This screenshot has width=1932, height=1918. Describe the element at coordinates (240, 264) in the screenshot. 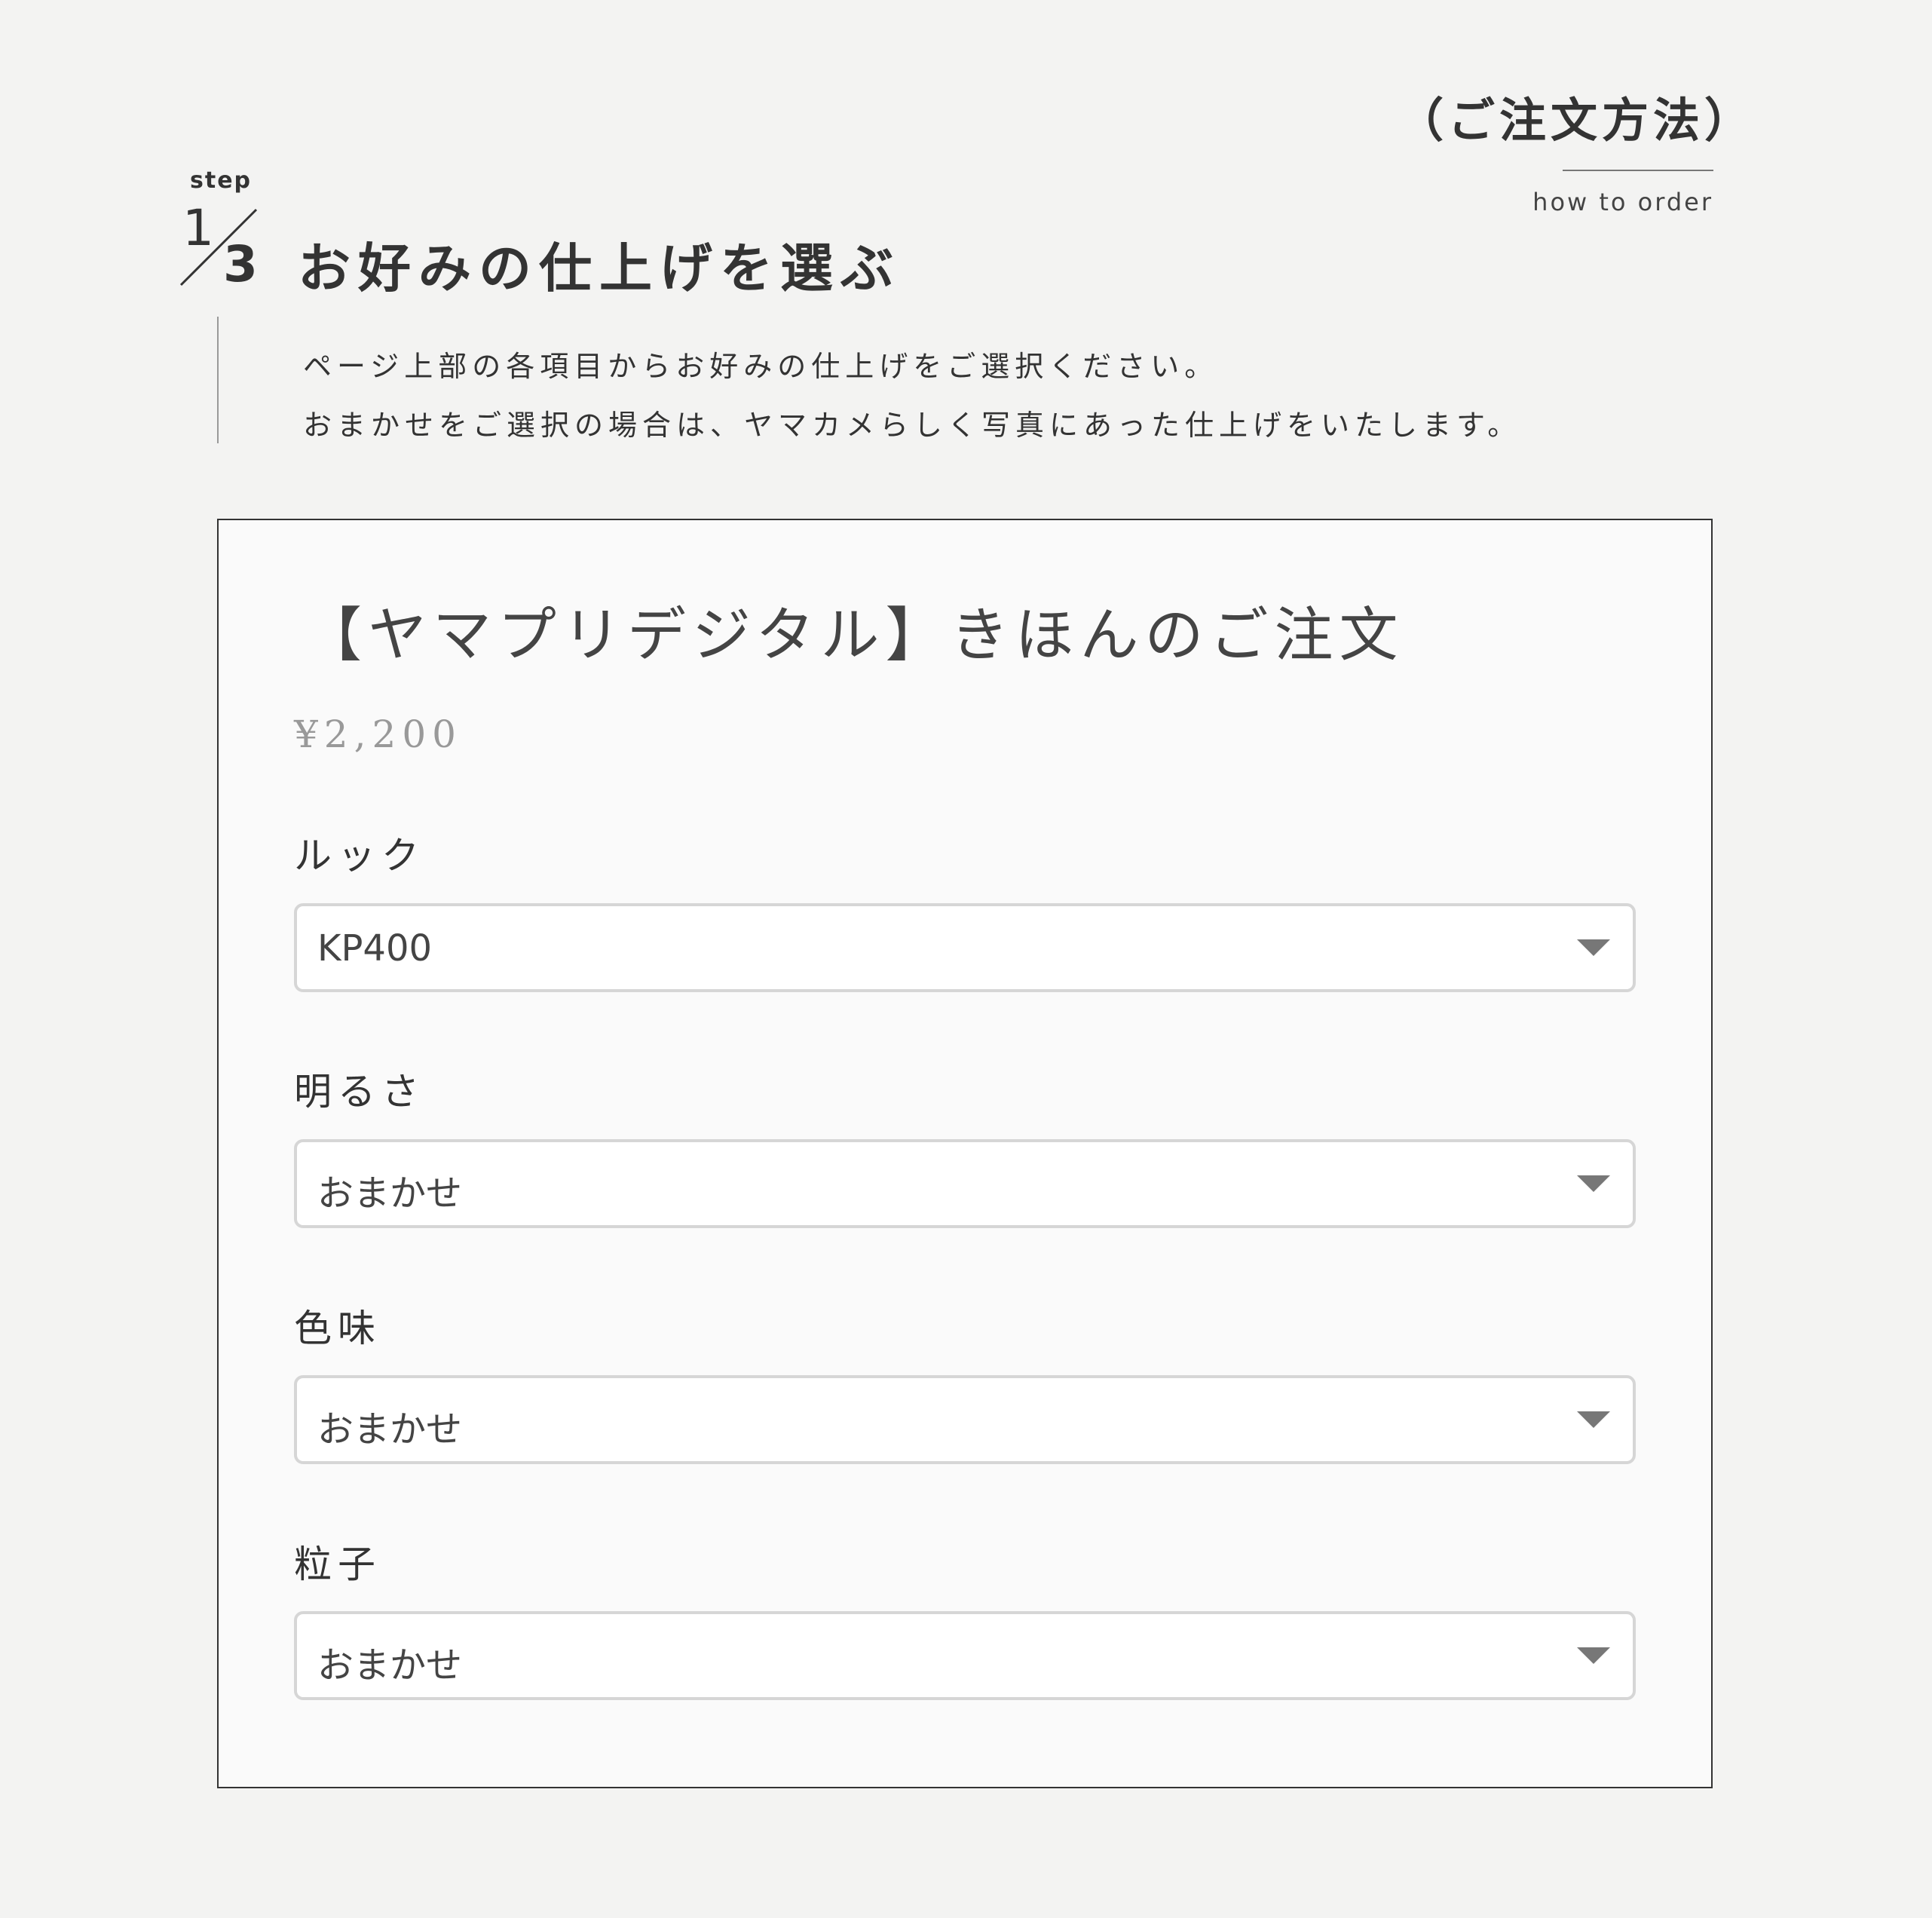

I see `step-total: 3` at that location.